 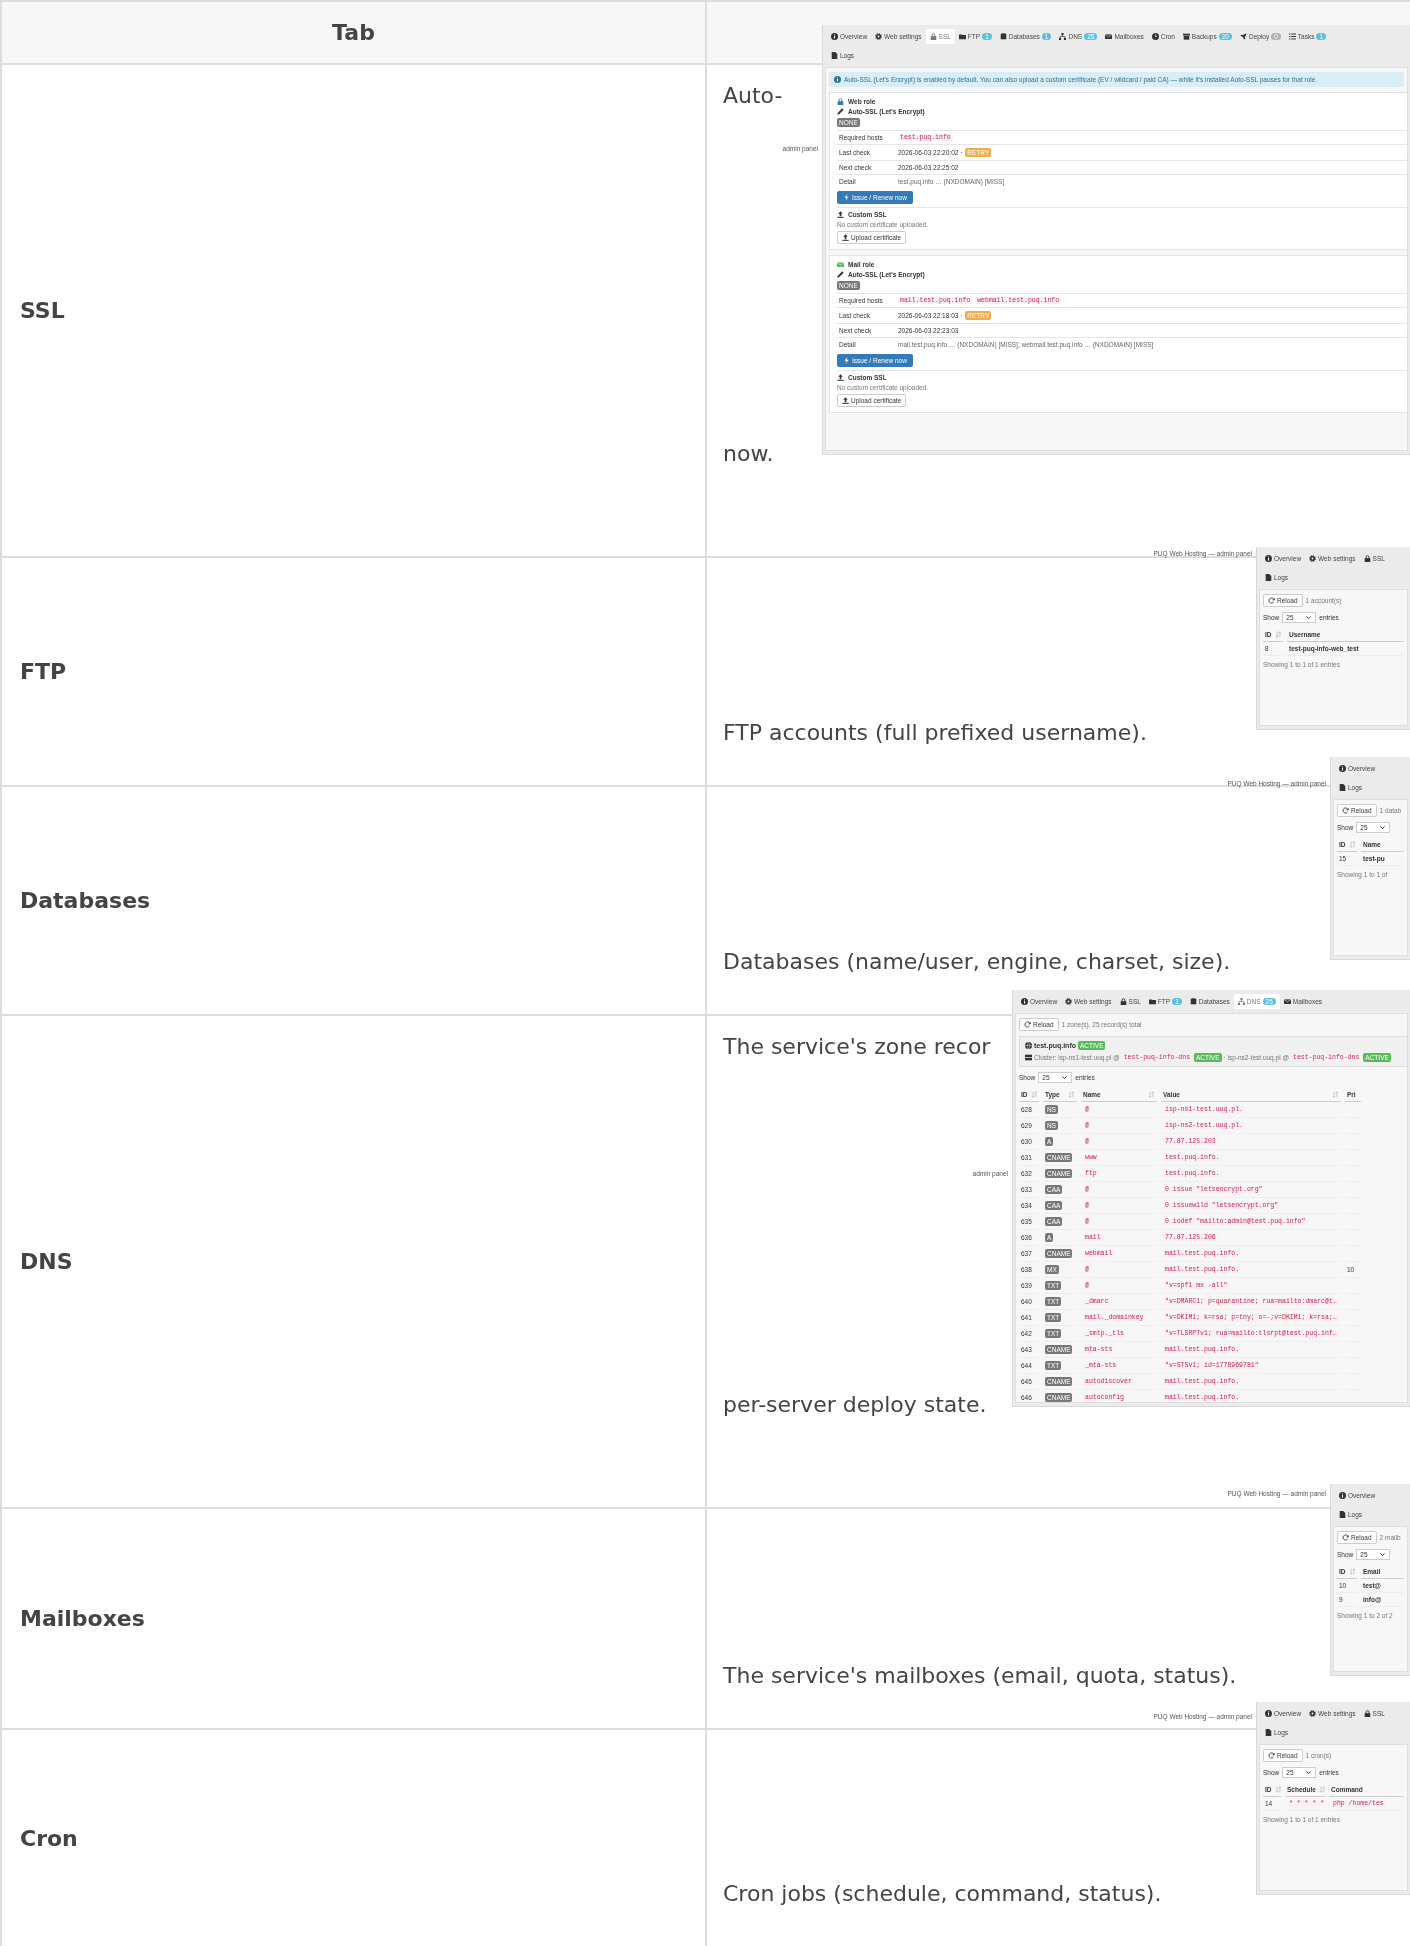 I want to click on description-text: per-server deploy state., so click(x=855, y=1404).